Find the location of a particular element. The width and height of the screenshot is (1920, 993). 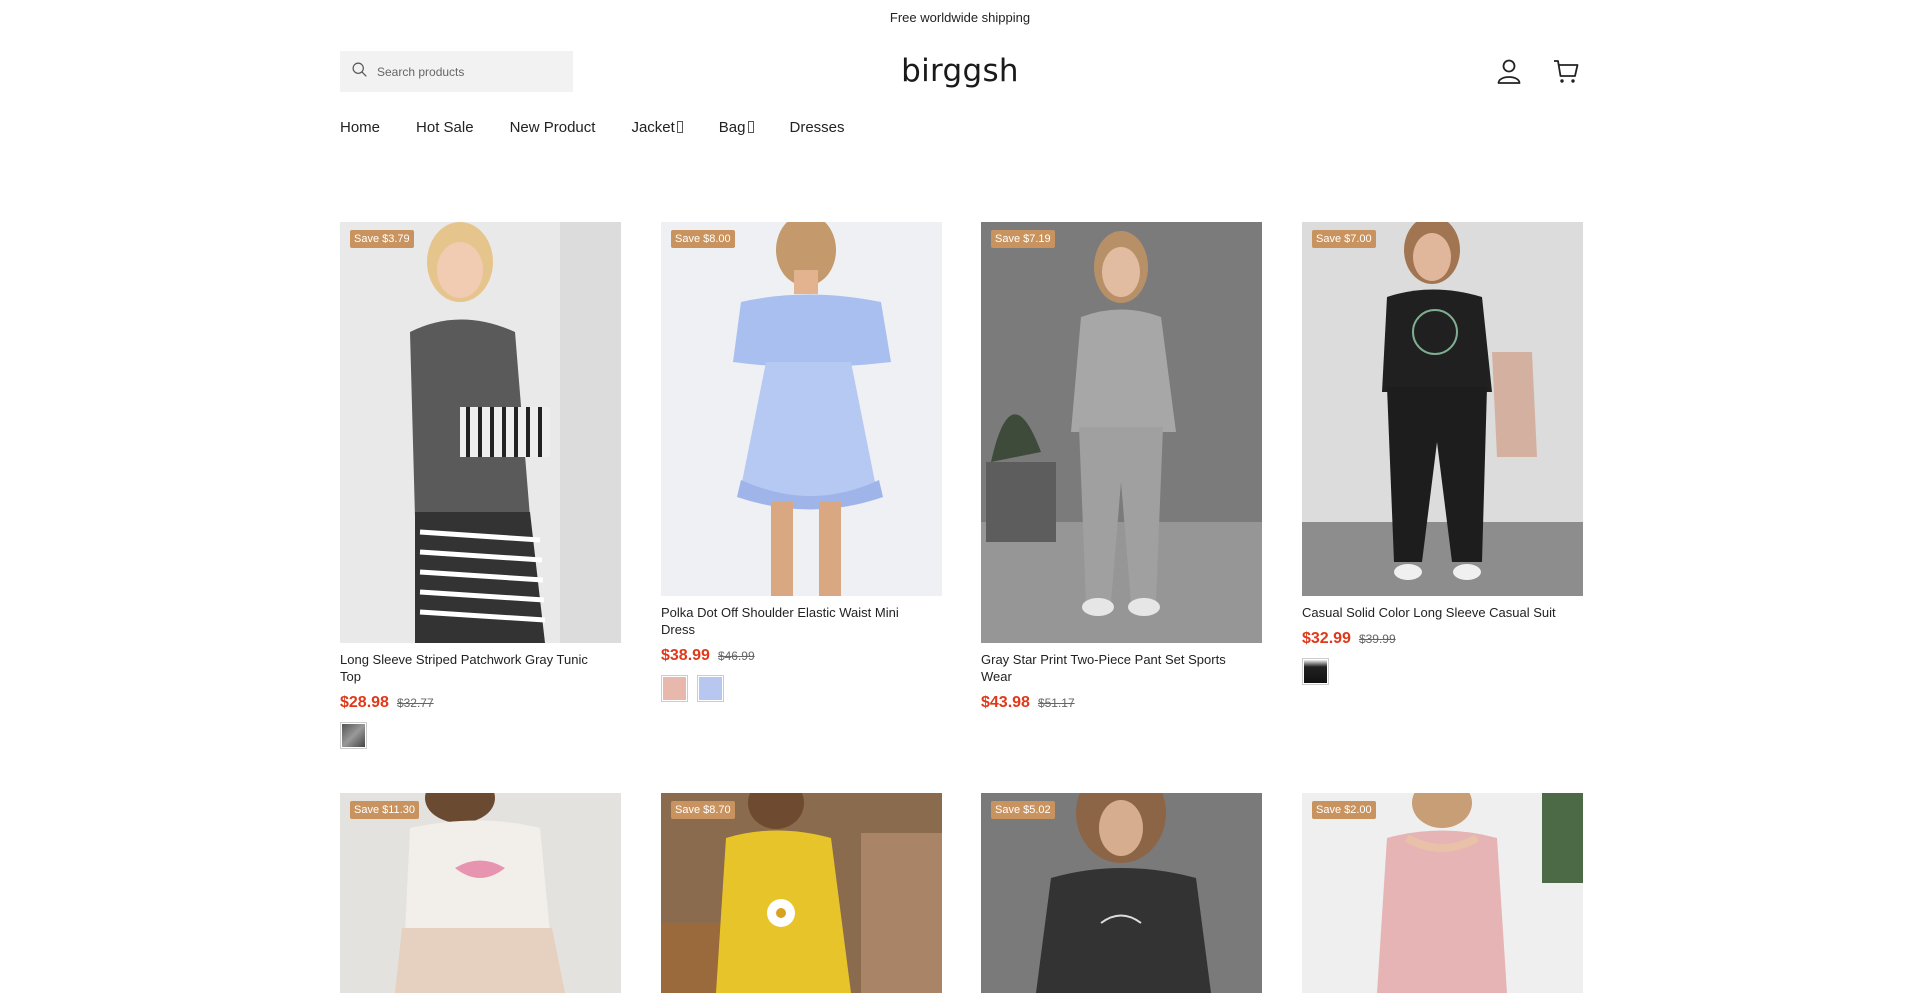

product-card: Save $5.02 is located at coordinates (1121, 893).